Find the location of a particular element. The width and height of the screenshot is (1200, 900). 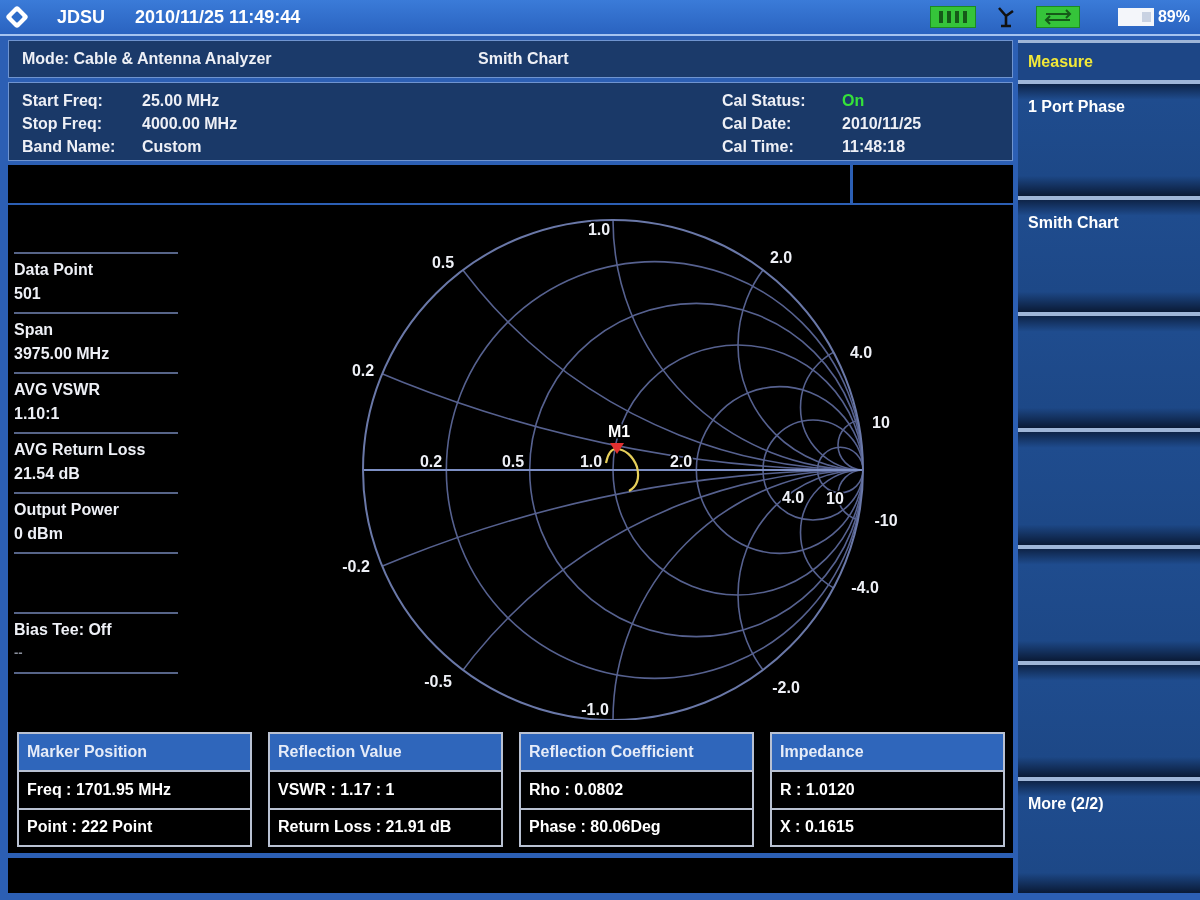

table-cell: Rho : 0.0802 is located at coordinates (636, 789).